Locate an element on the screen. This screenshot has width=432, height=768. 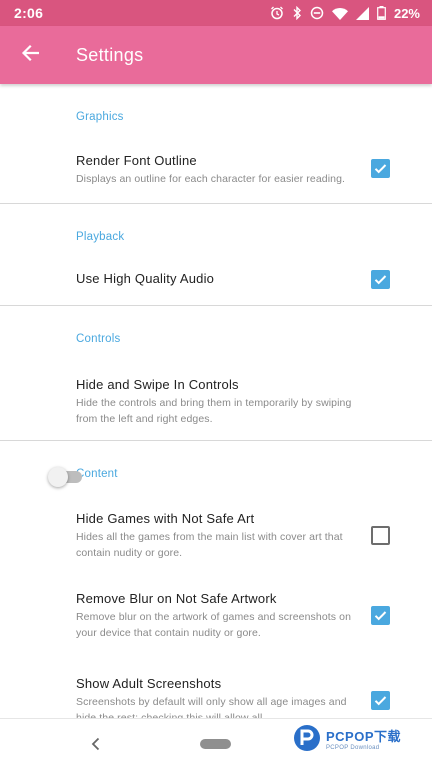
watermark-logo-icon is located at coordinates (307, 740).